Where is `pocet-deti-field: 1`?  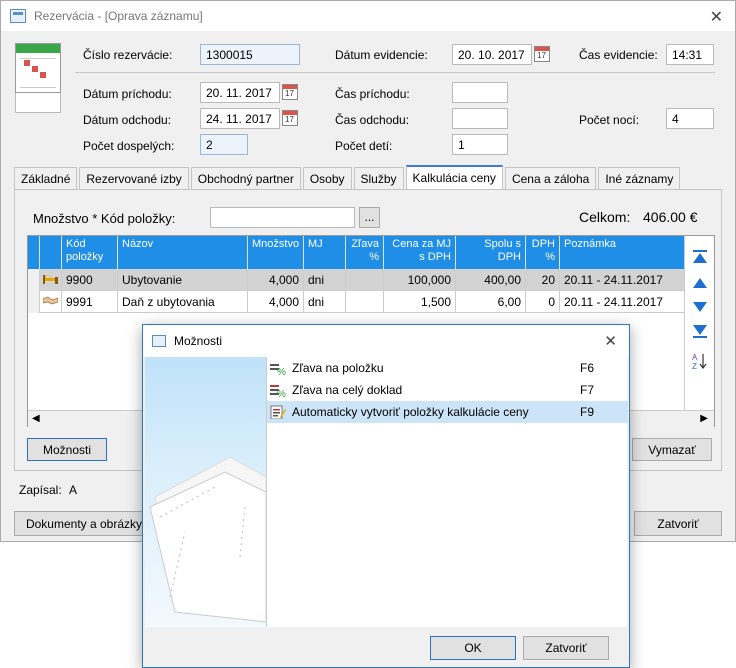
pocet-deti-field: 1 is located at coordinates (480, 144).